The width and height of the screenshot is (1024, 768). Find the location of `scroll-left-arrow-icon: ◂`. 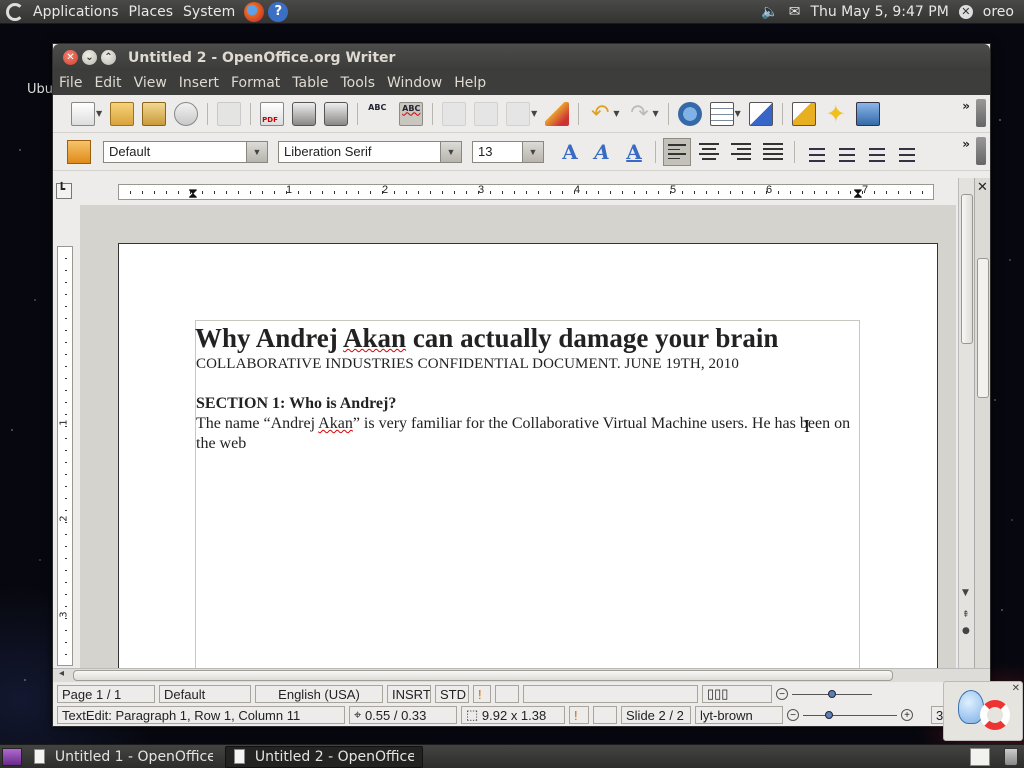

scroll-left-arrow-icon: ◂ is located at coordinates (61, 673).